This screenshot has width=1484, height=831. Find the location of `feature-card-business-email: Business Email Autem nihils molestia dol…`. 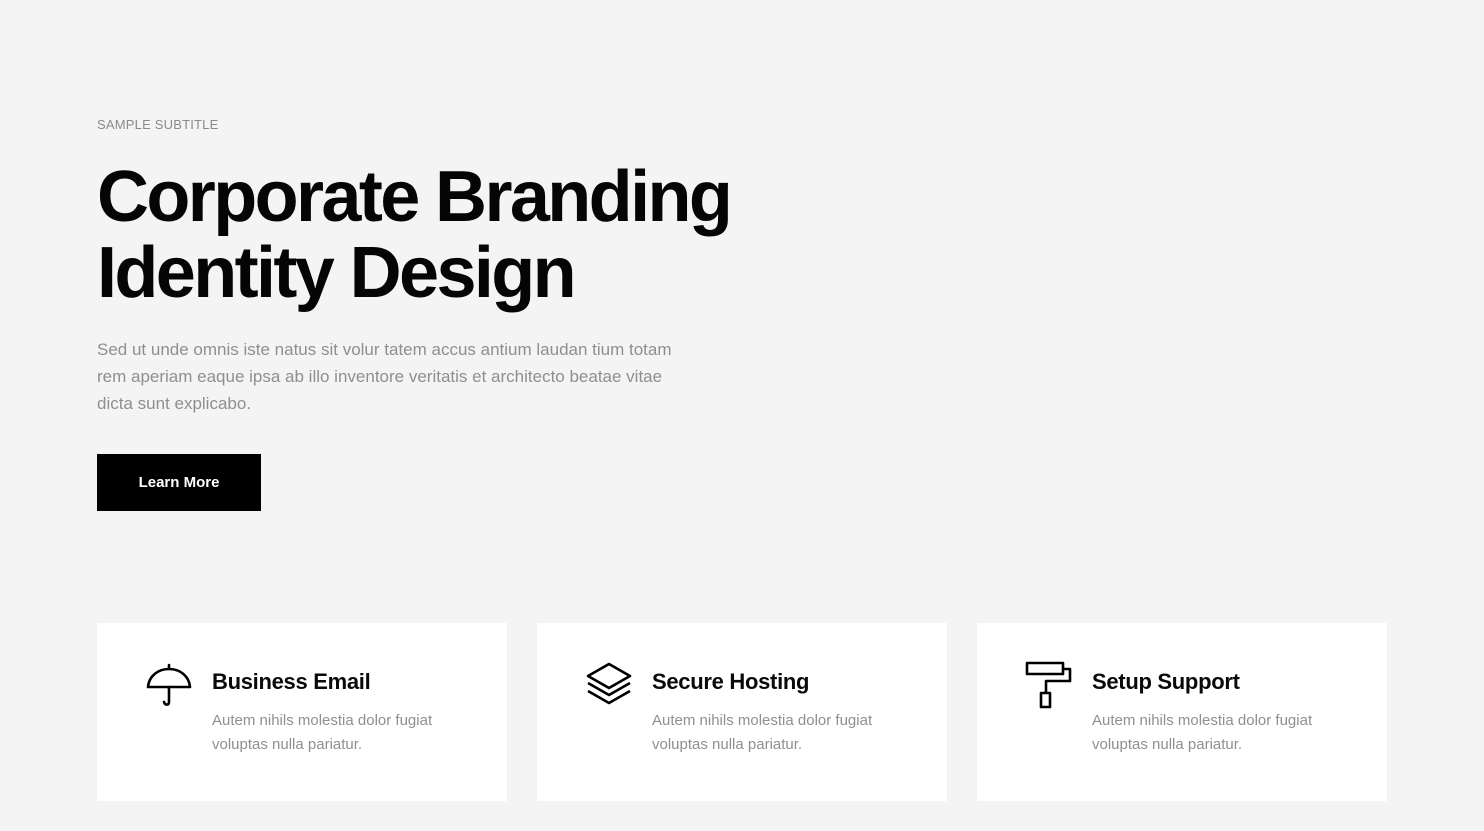

feature-card-business-email: Business Email Autem nihils molestia dol… is located at coordinates (302, 712).